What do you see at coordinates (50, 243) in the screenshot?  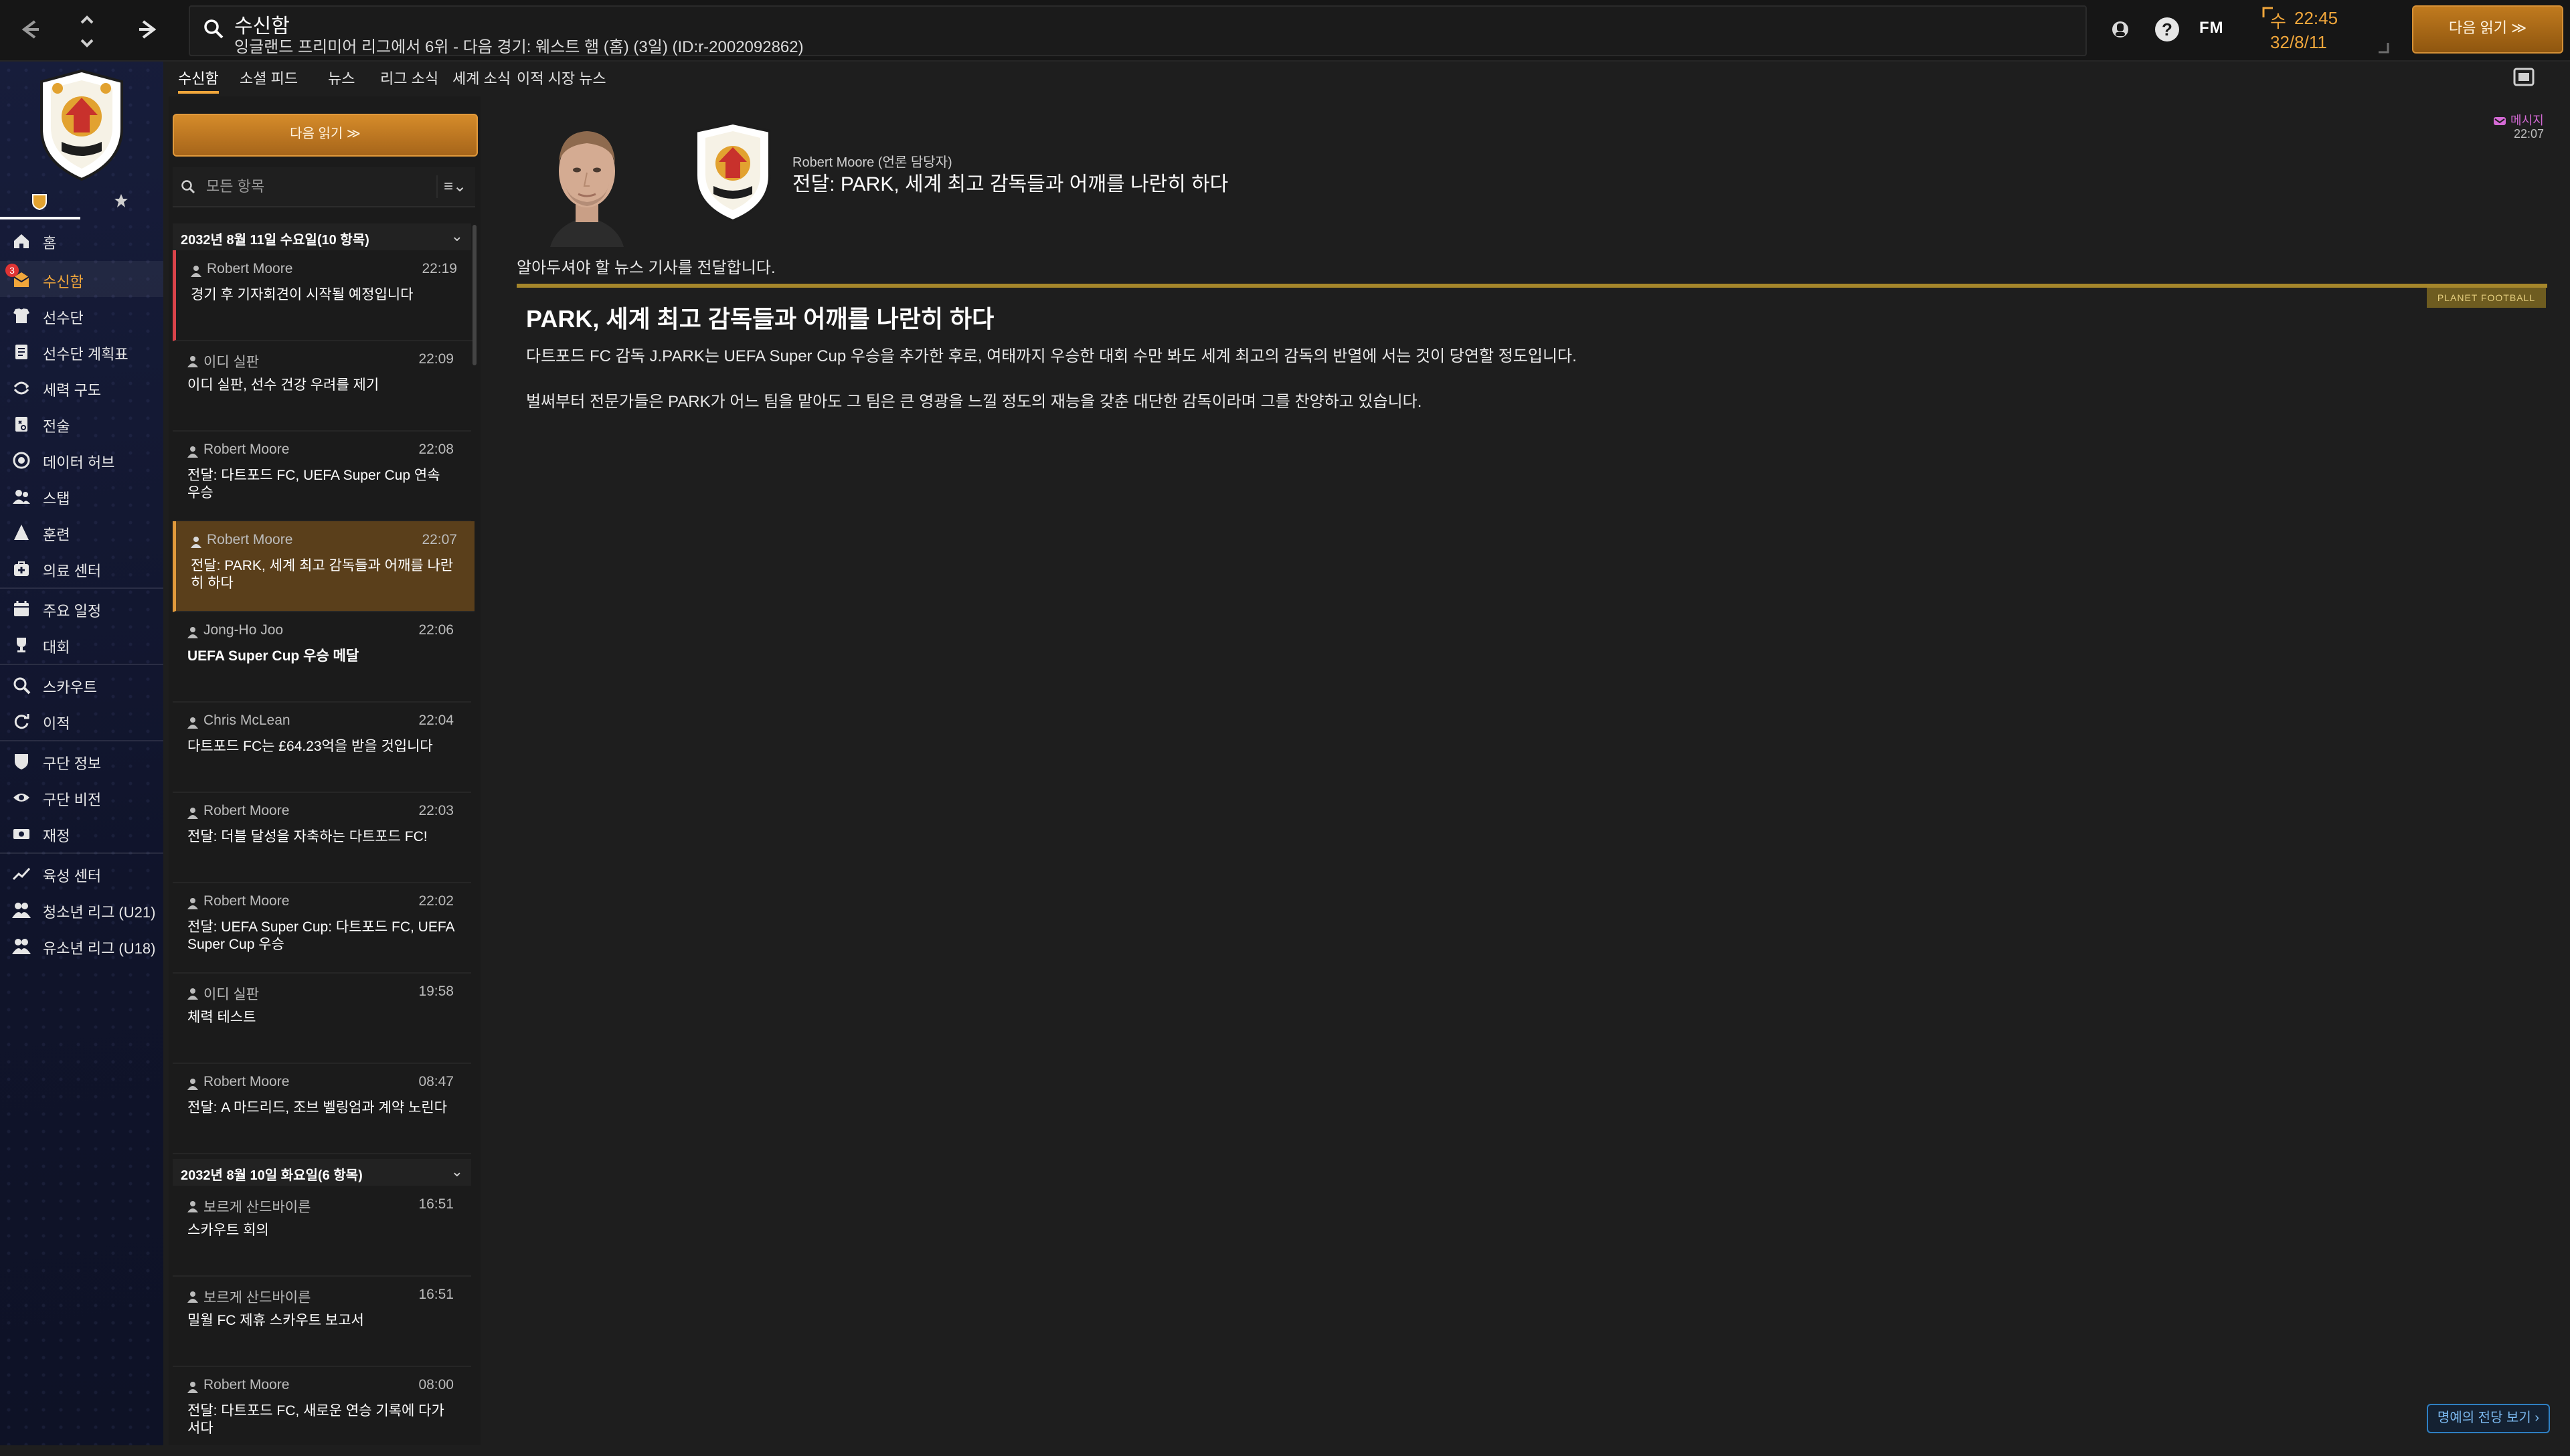 I see `sidebar-item-label: 홈` at bounding box center [50, 243].